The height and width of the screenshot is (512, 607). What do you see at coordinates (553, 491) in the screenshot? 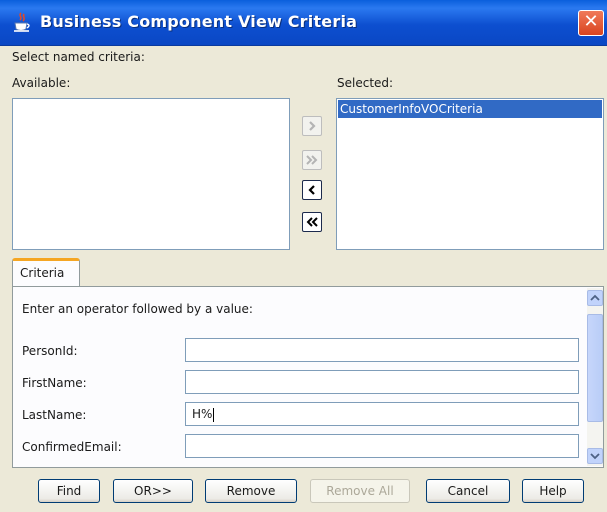
I see `help-button: Help` at bounding box center [553, 491].